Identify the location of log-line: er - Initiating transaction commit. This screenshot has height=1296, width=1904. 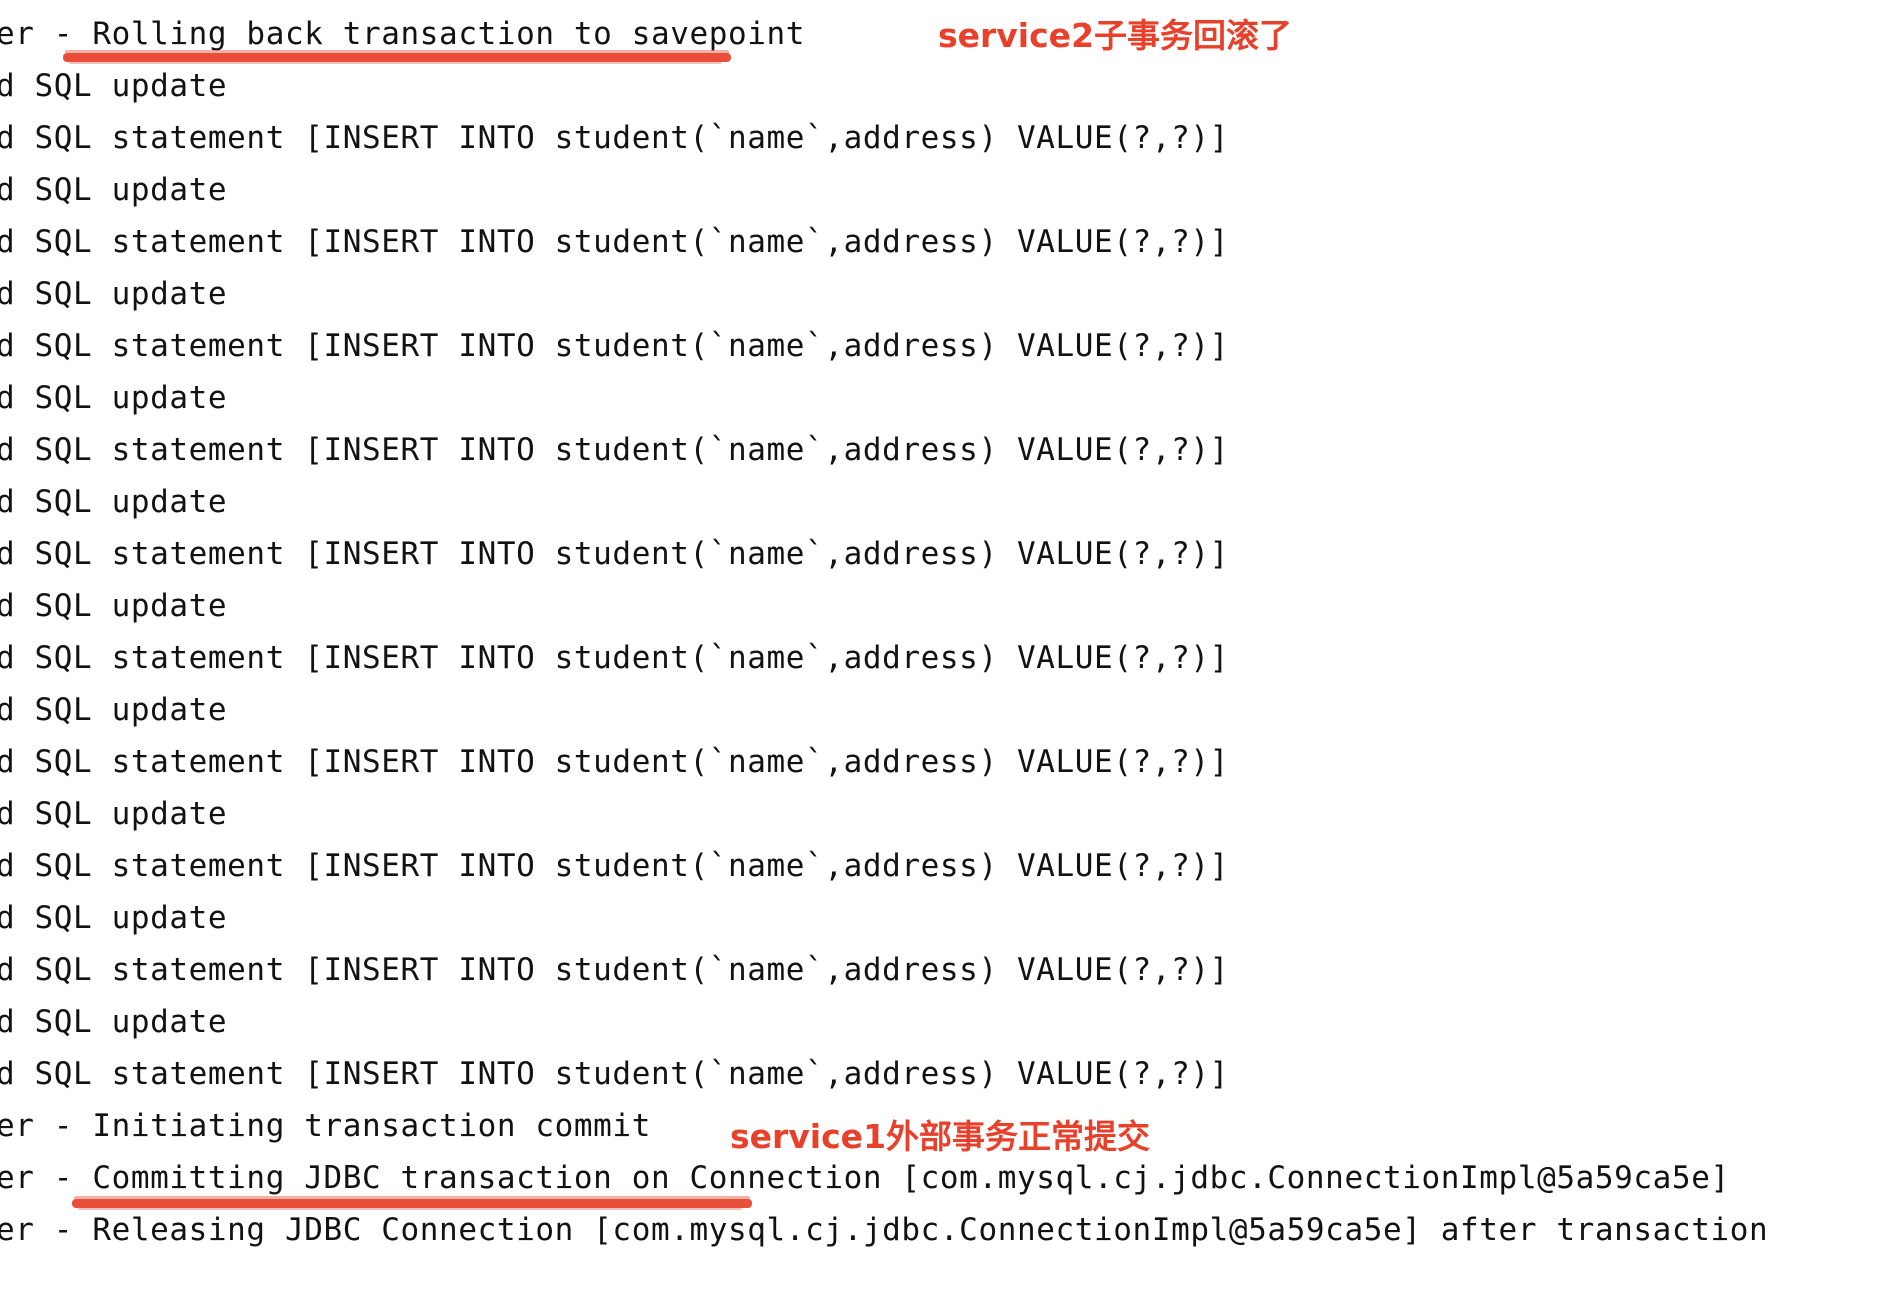
(325, 1126).